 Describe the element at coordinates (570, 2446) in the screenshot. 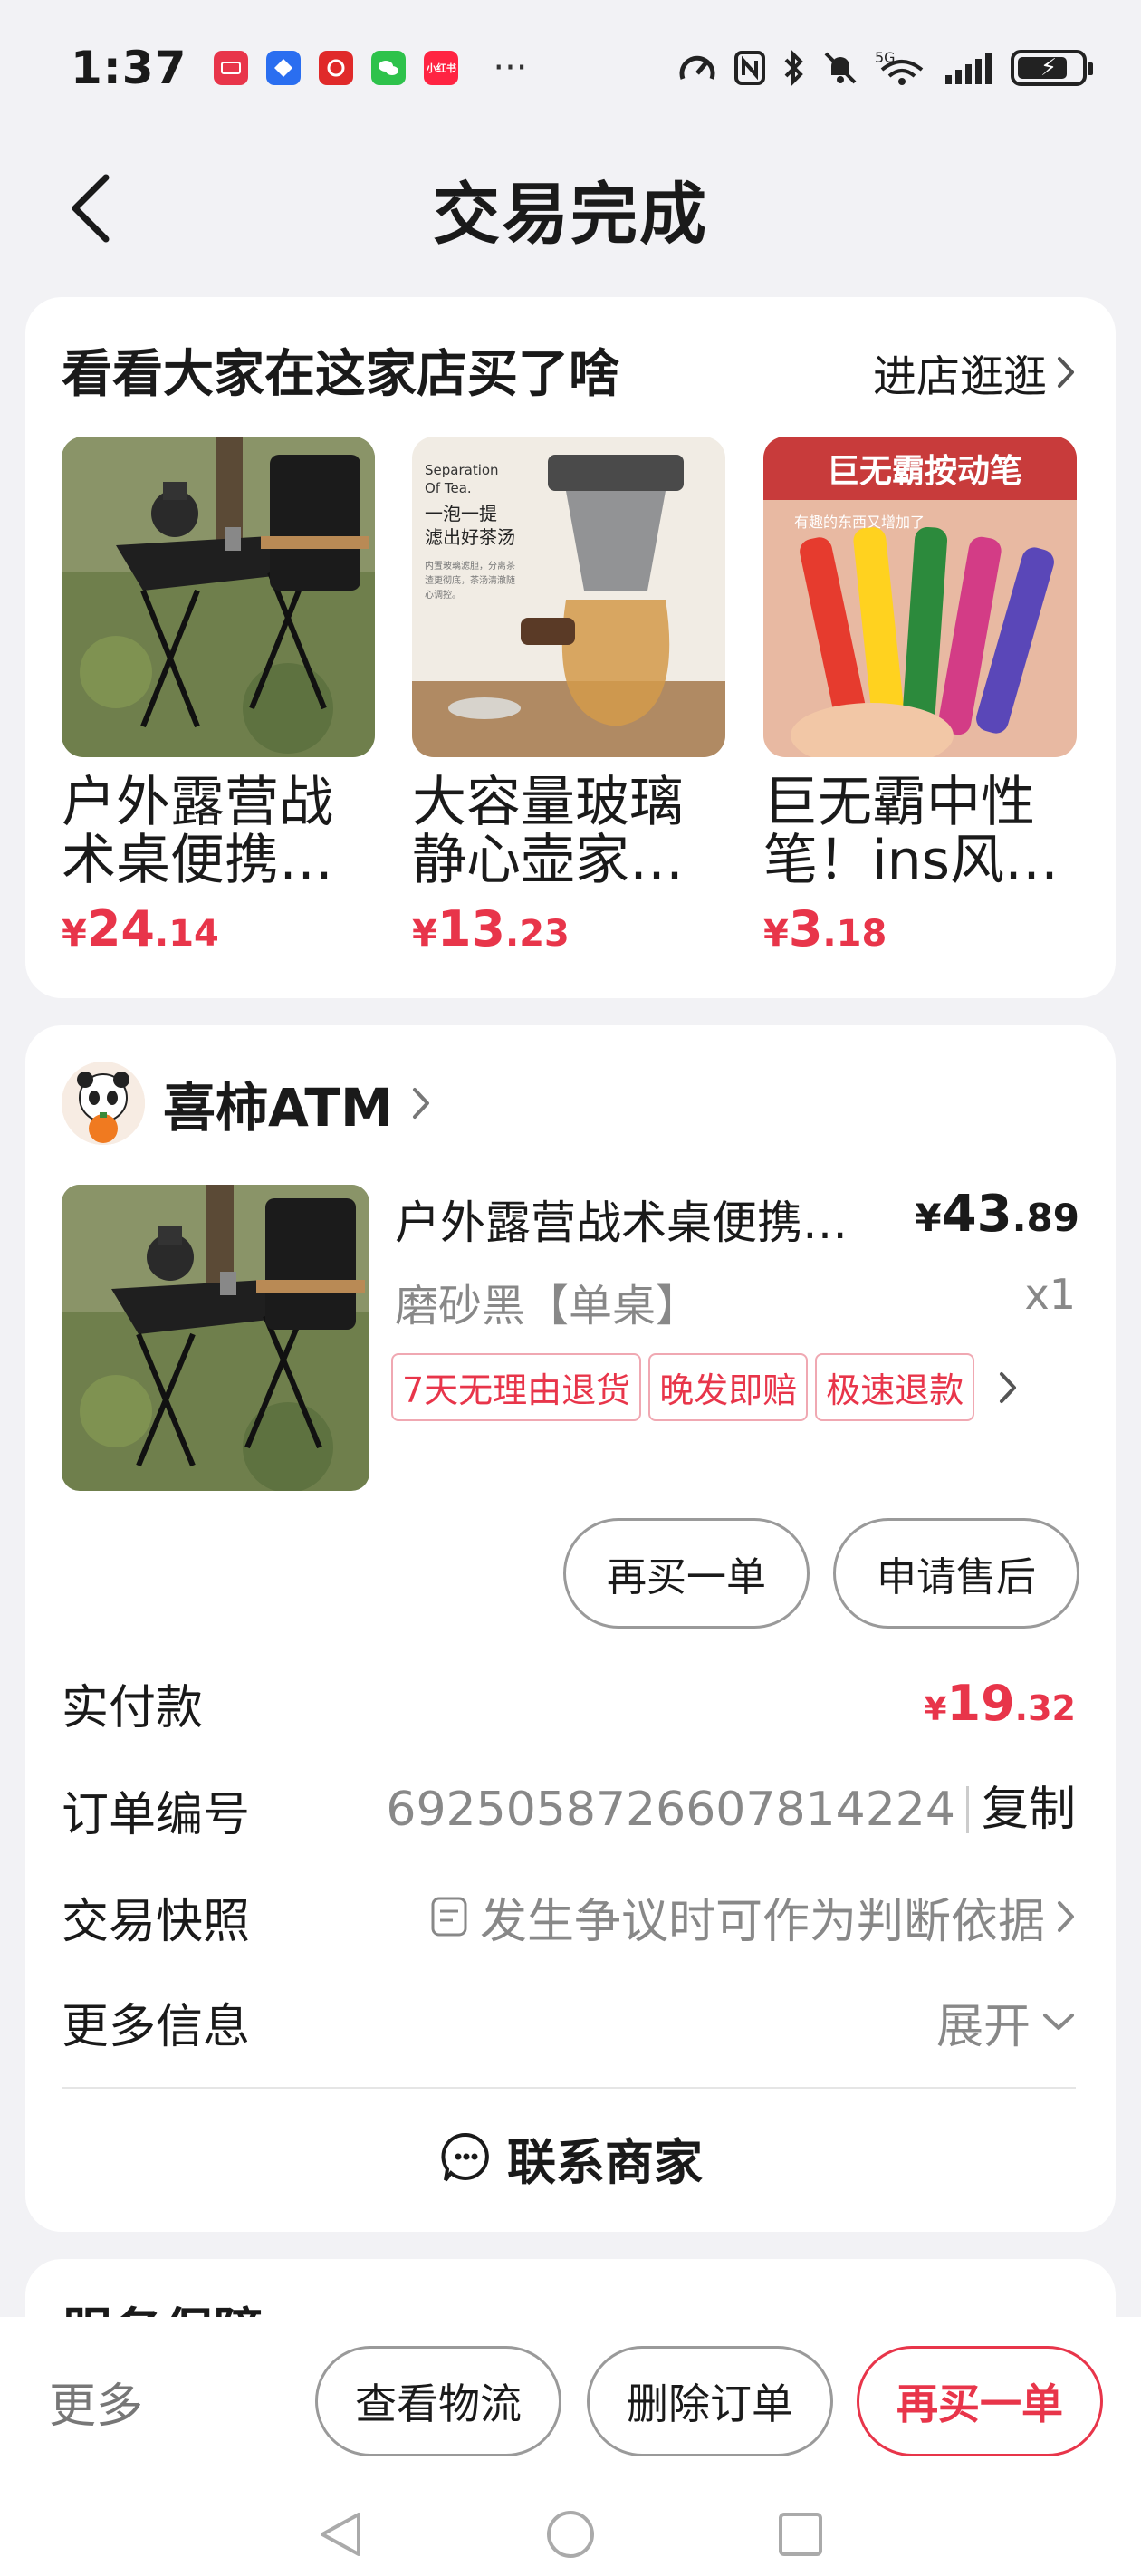

I see `bottom-action-bar: 更多 查看物流 删除订单 再买一单` at that location.